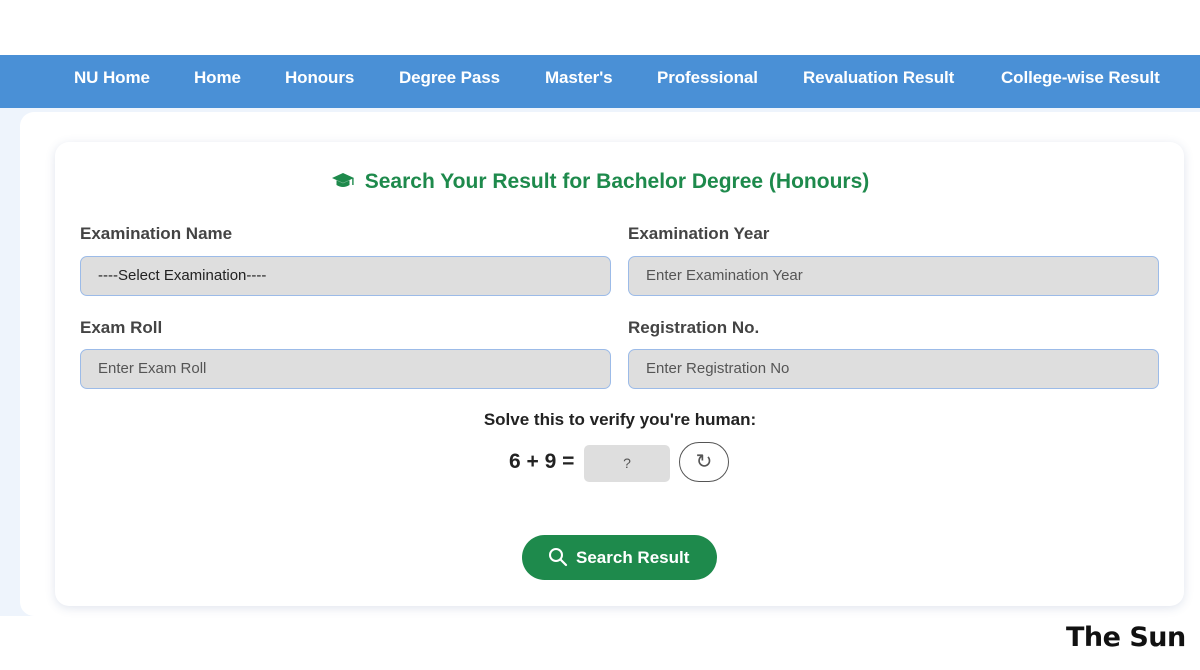 The image size is (1200, 670). What do you see at coordinates (620, 419) in the screenshot?
I see `captcha-prompt: Solve this to verify you're human:` at bounding box center [620, 419].